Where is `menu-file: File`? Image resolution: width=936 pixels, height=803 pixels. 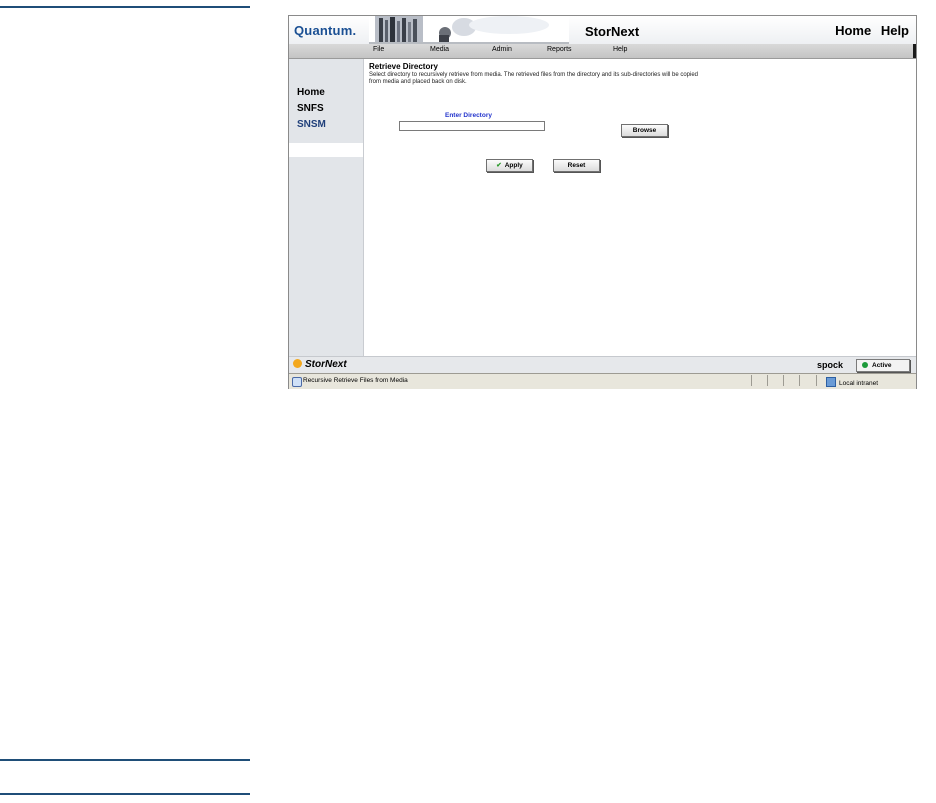 menu-file: File is located at coordinates (378, 49).